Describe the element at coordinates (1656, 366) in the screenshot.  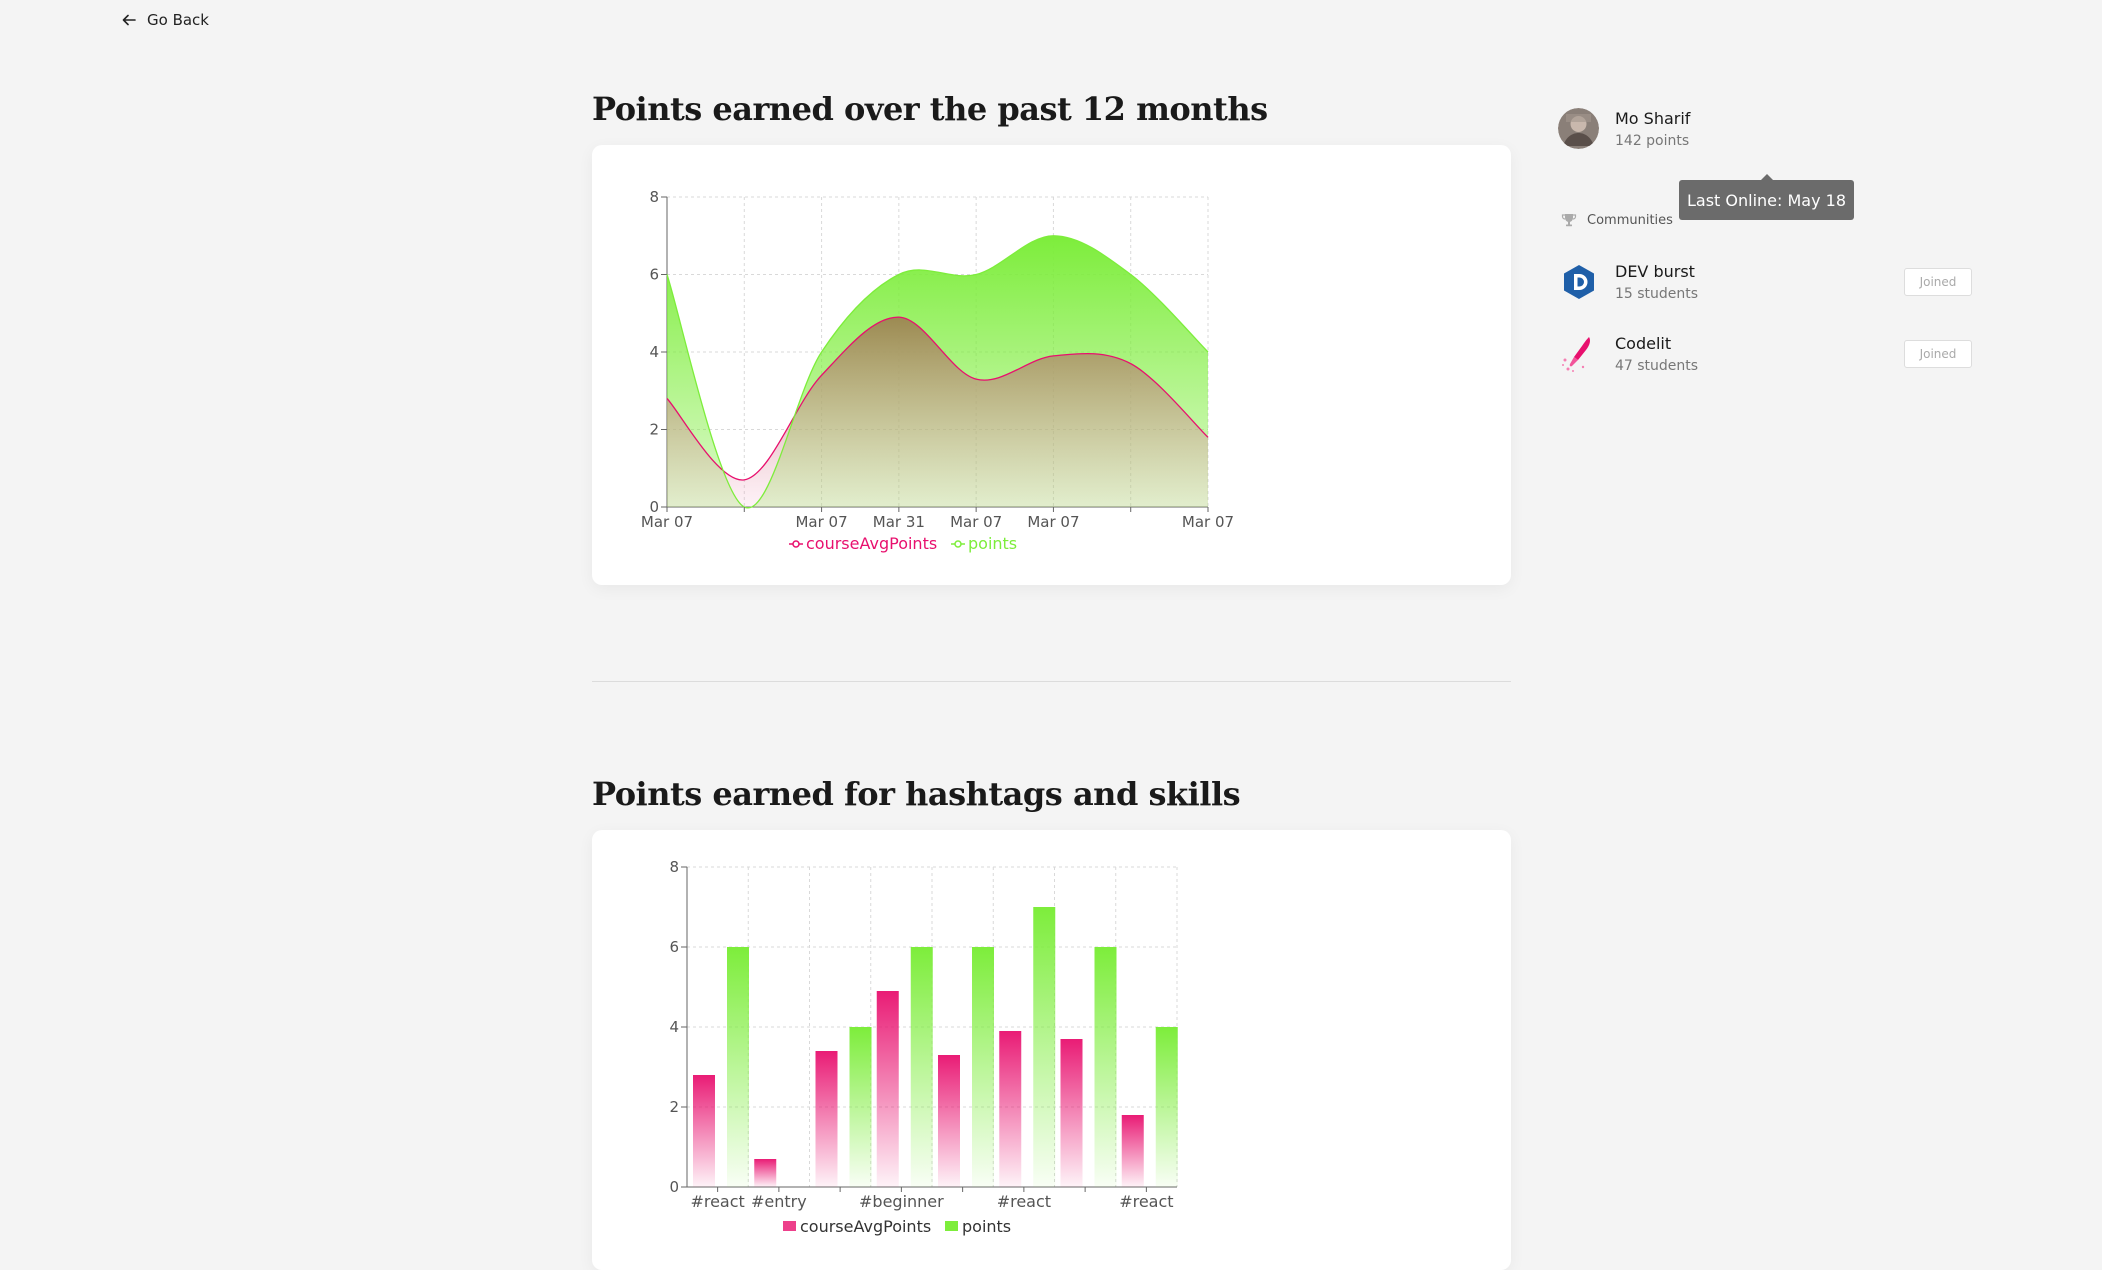
I see `community-students: 47 students` at that location.